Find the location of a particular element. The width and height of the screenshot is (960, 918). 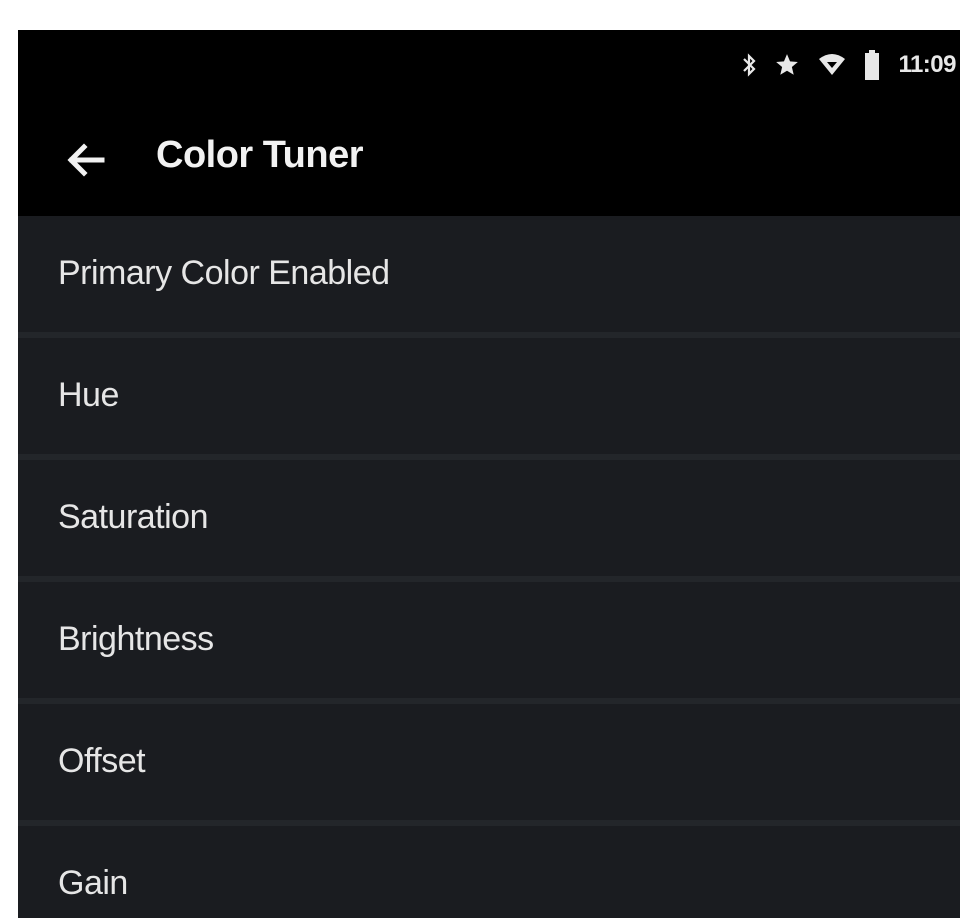

arrow-left-icon is located at coordinates (86, 162).